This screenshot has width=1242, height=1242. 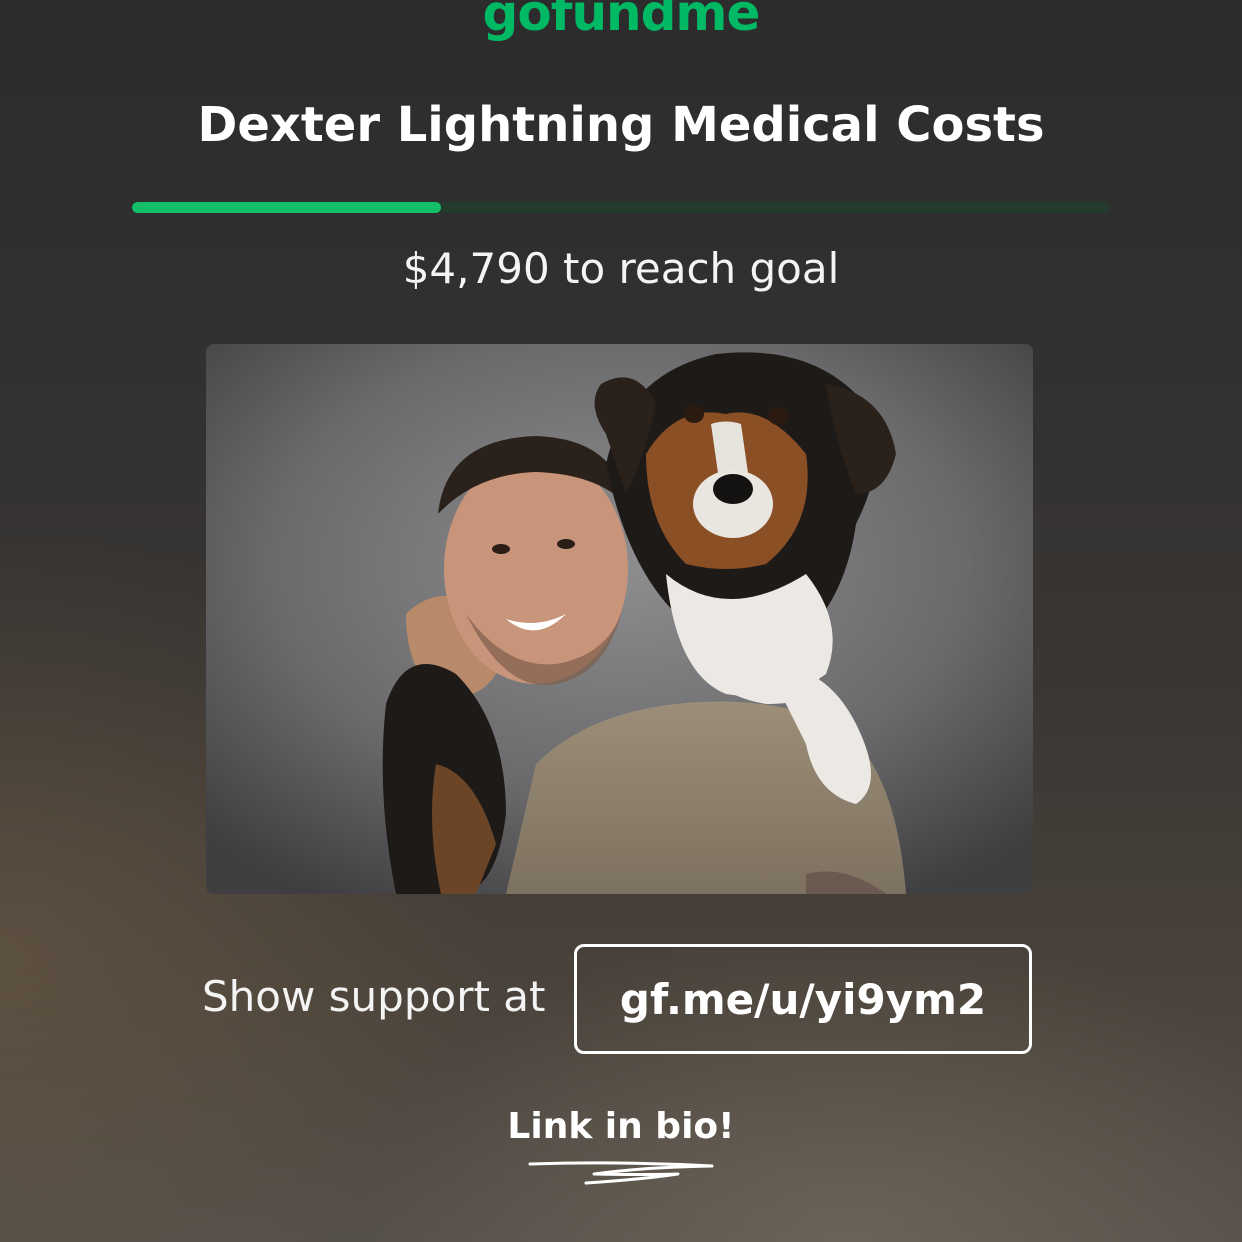 What do you see at coordinates (621, 1173) in the screenshot?
I see `underline-scribble-icon` at bounding box center [621, 1173].